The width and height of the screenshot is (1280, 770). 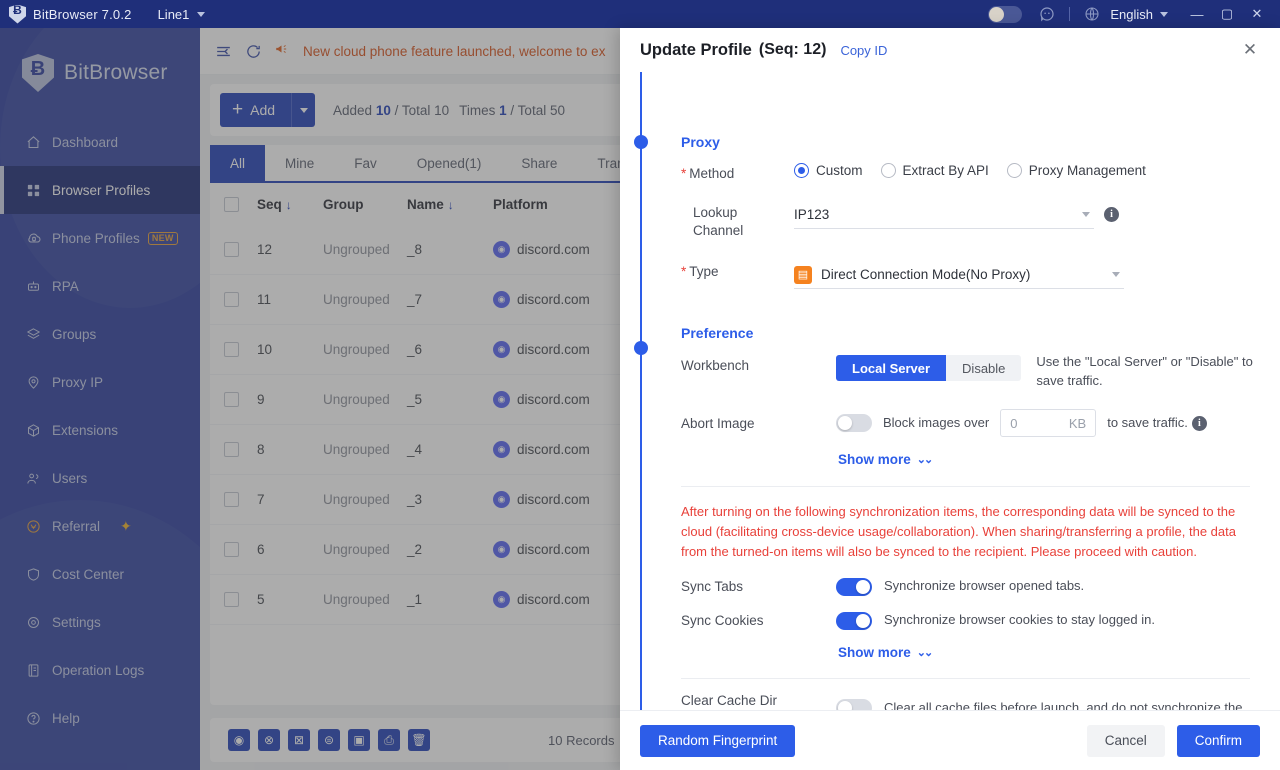 What do you see at coordinates (925, 653) in the screenshot?
I see `chevron-double-down-icon: ⌄⌄` at bounding box center [925, 653].